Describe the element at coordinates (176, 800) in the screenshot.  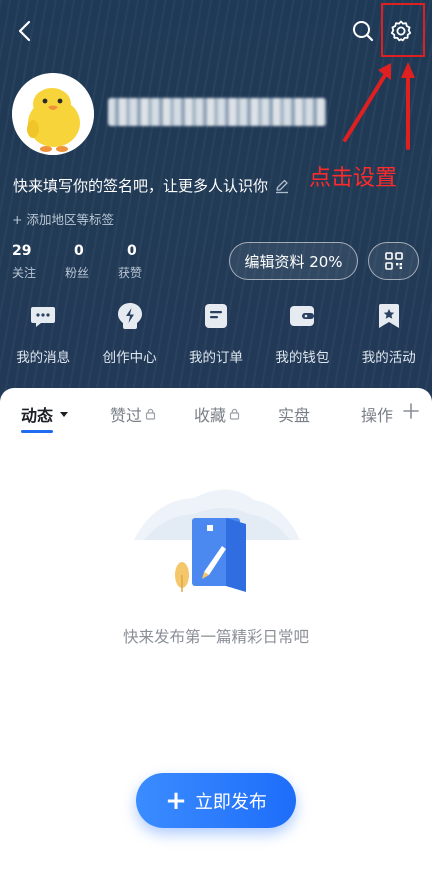
I see `plus-icon: +` at that location.